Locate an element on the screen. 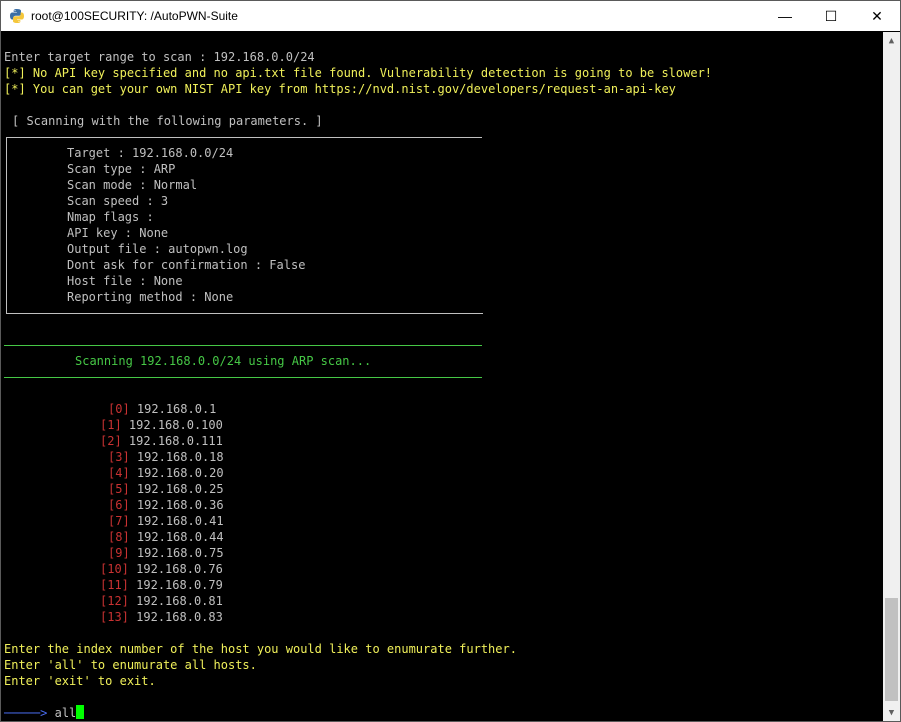  input-line: ─────> all is located at coordinates (44, 713).